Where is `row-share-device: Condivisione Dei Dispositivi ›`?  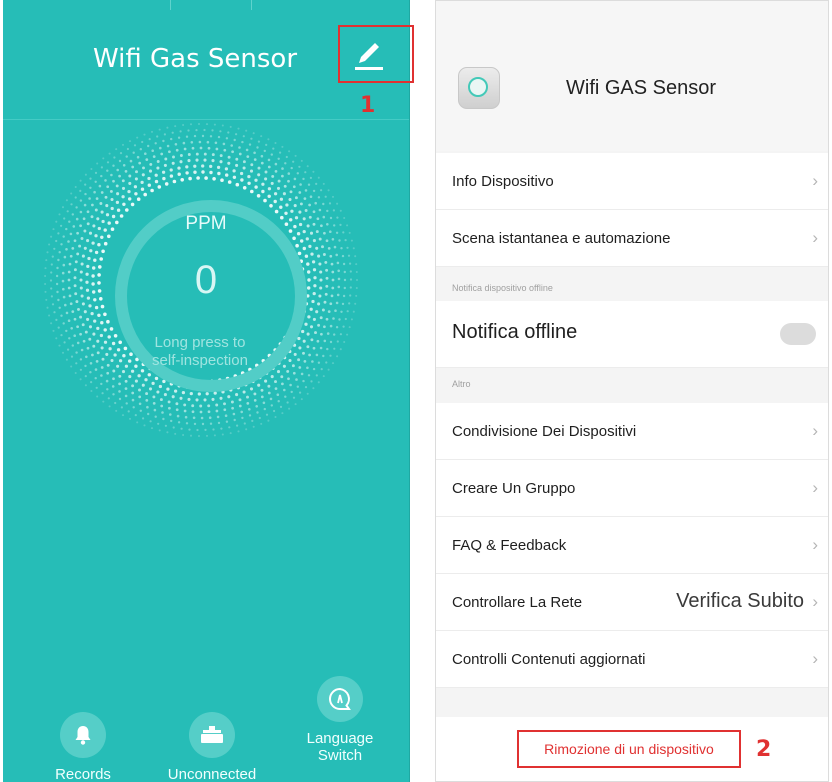
row-share-device: Condivisione Dei Dispositivi › is located at coordinates (632, 431).